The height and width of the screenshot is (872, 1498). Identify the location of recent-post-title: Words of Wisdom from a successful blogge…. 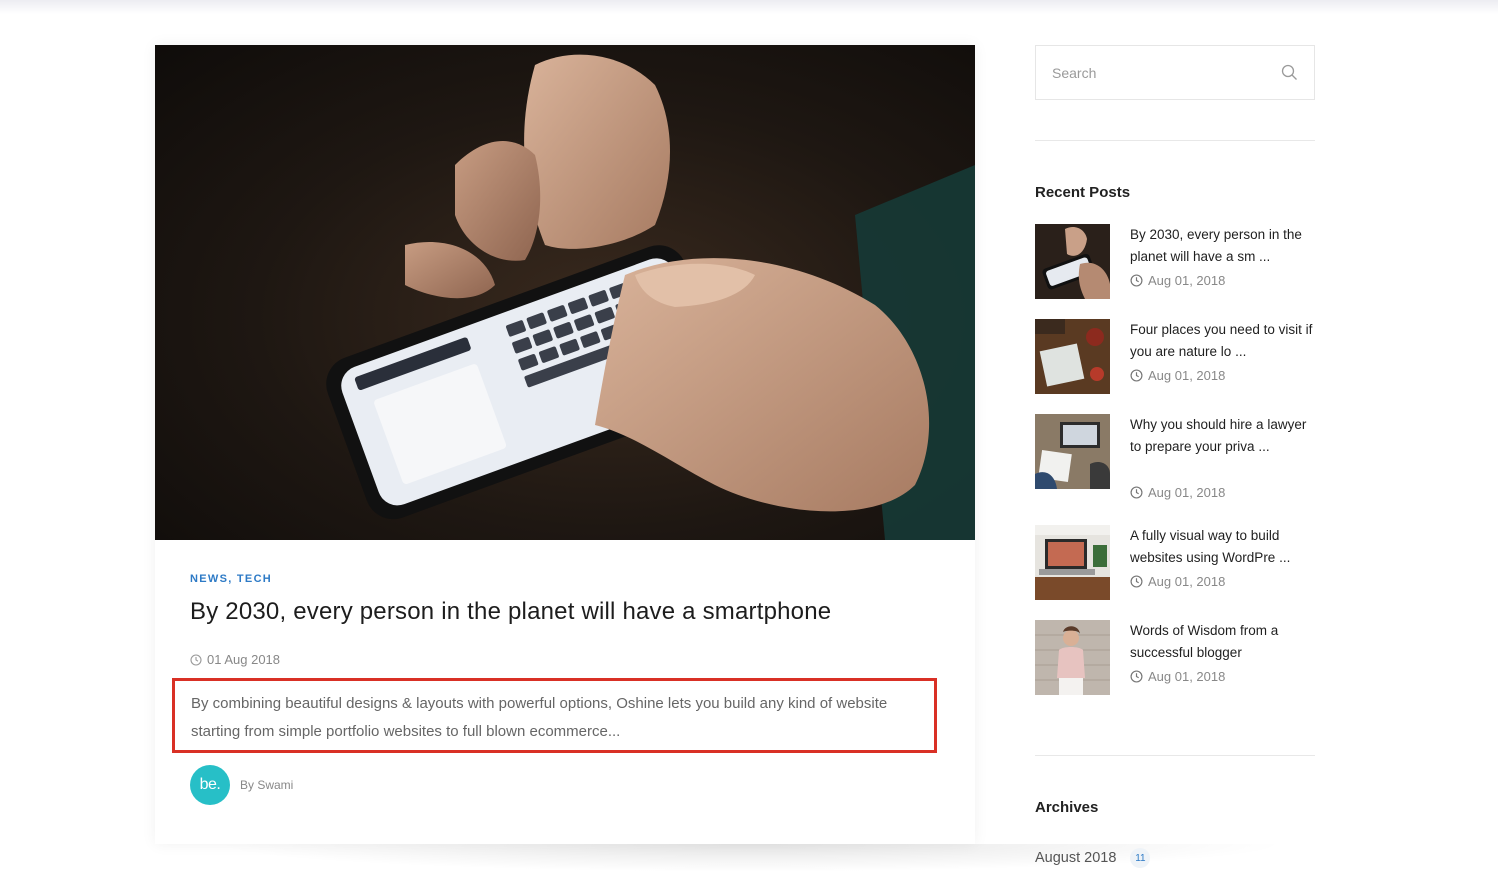
(1225, 642).